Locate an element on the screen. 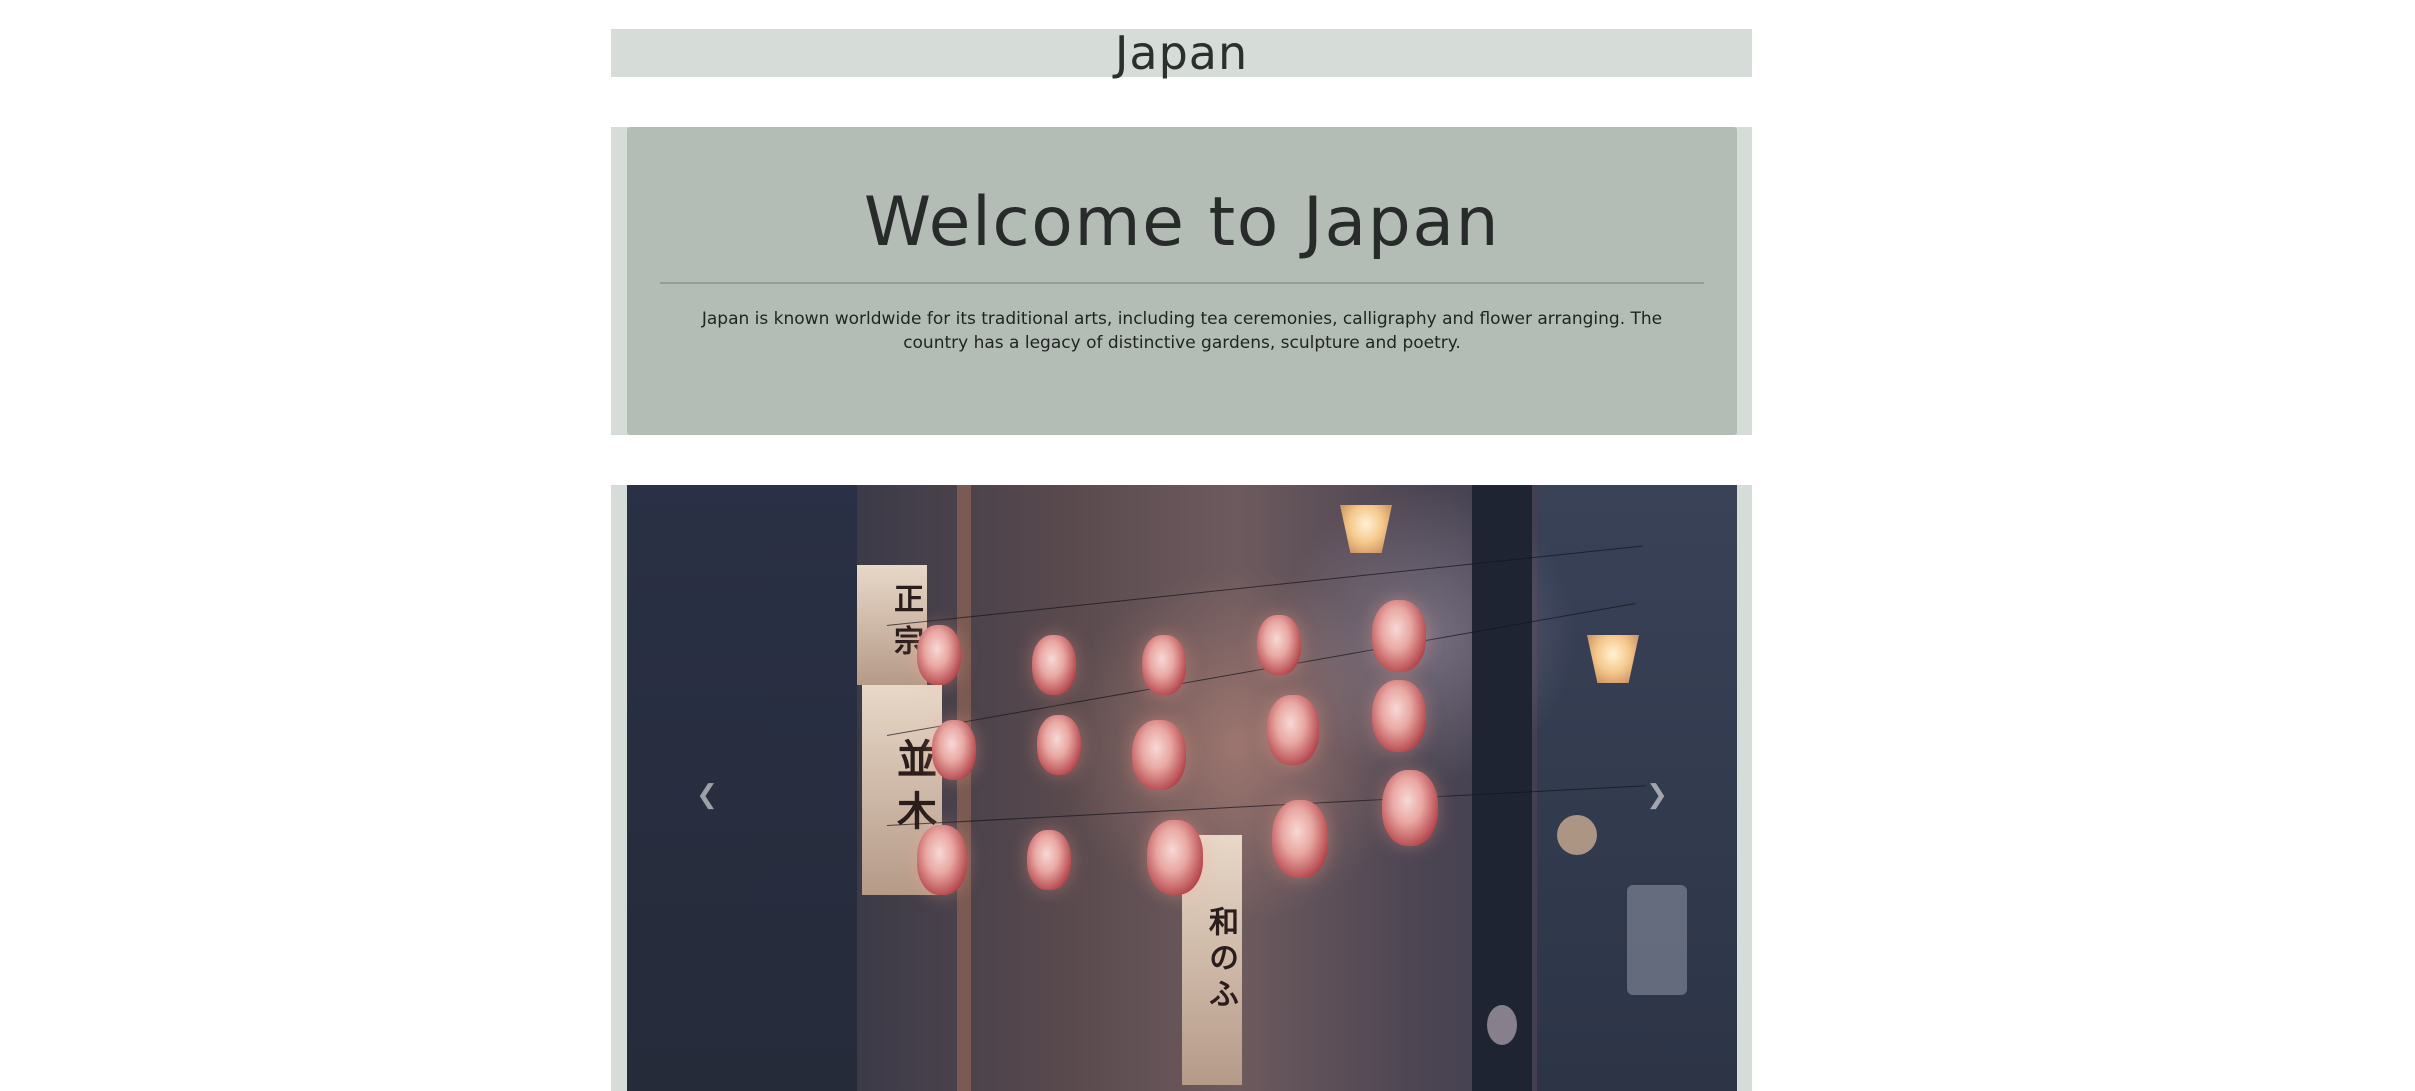 The height and width of the screenshot is (1091, 2415). carousel-next-button: ❯ is located at coordinates (1657, 795).